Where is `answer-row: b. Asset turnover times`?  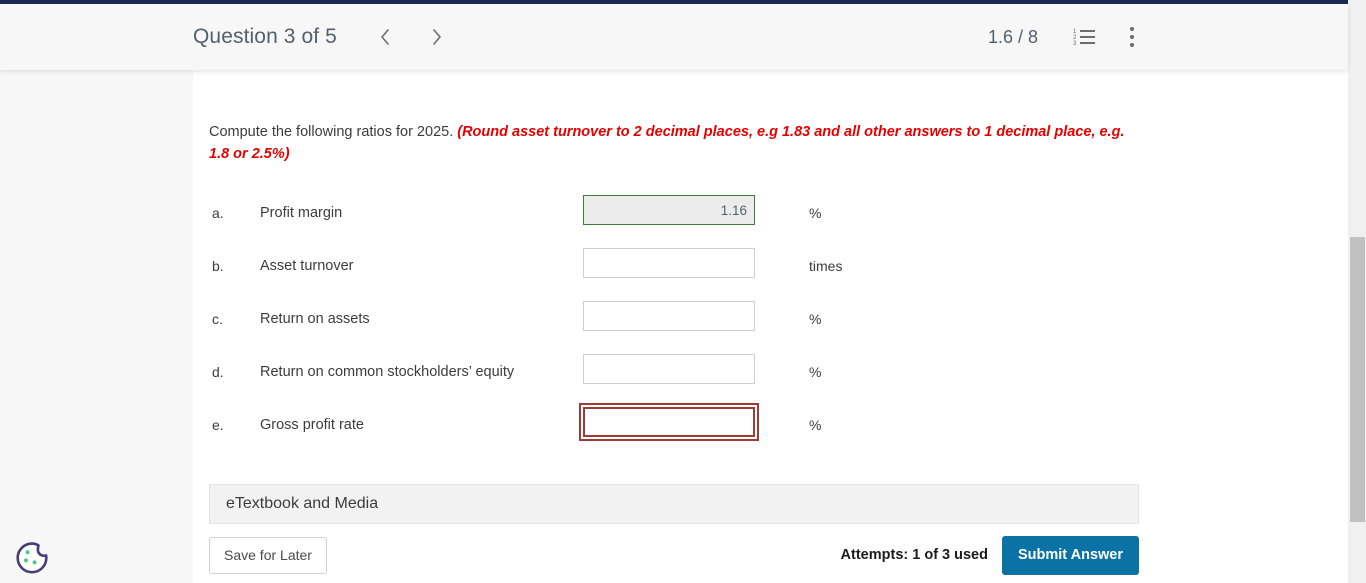 answer-row: b. Asset turnover times is located at coordinates (709, 274).